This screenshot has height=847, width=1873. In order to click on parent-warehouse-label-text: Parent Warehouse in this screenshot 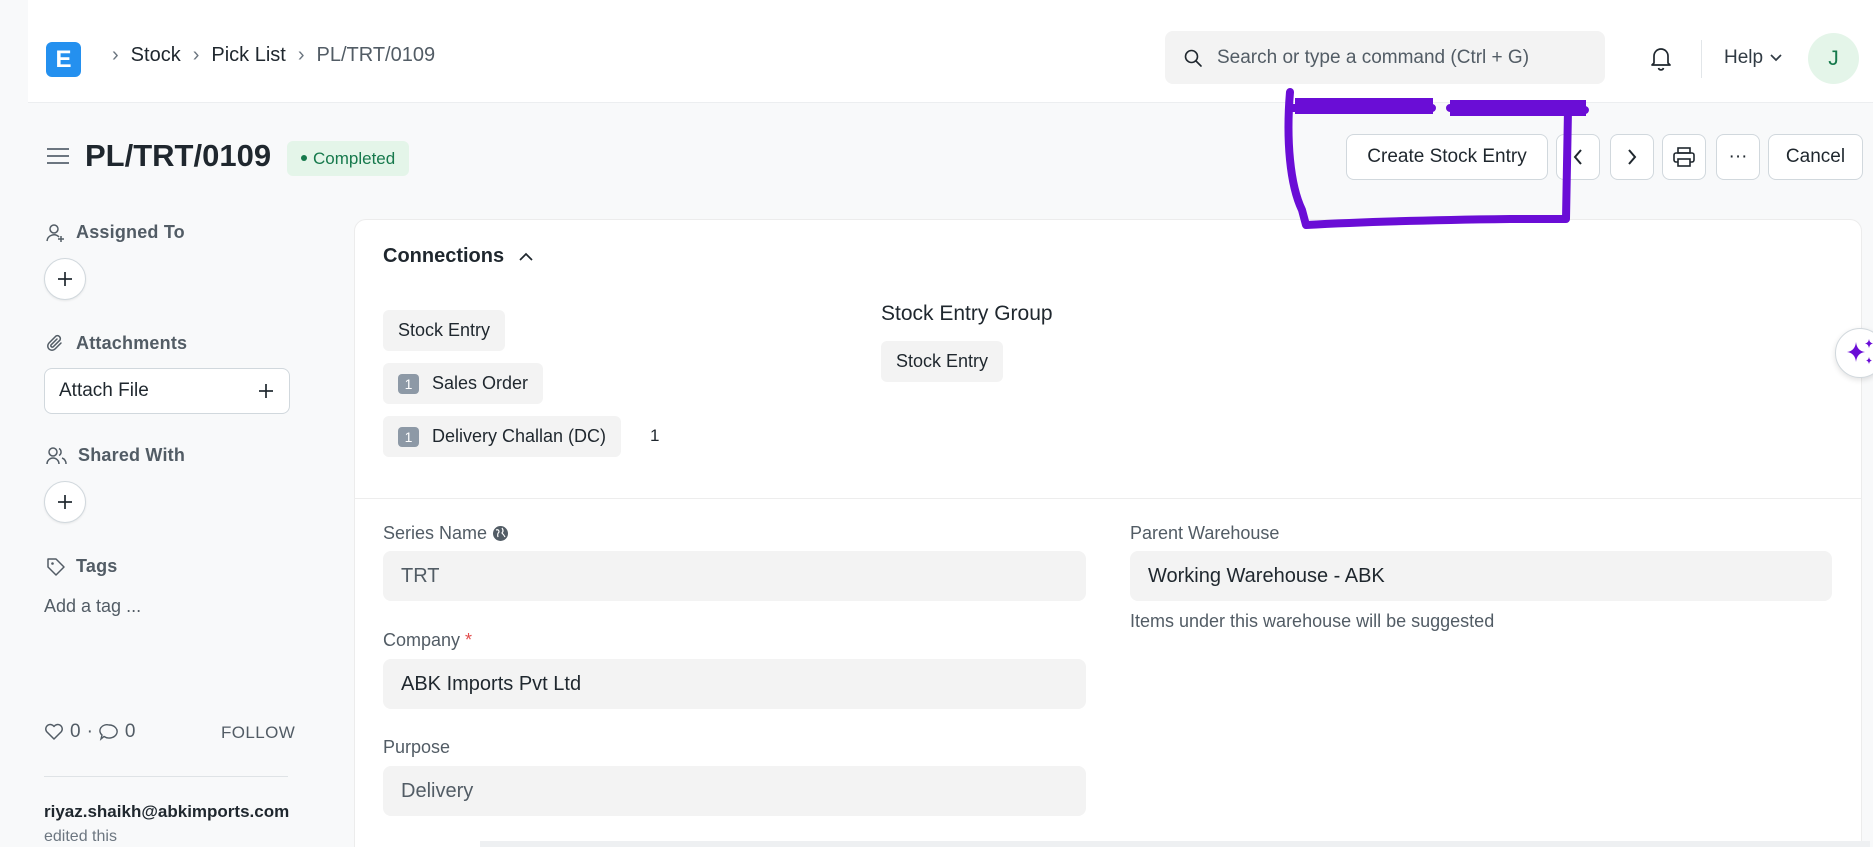, I will do `click(1205, 533)`.